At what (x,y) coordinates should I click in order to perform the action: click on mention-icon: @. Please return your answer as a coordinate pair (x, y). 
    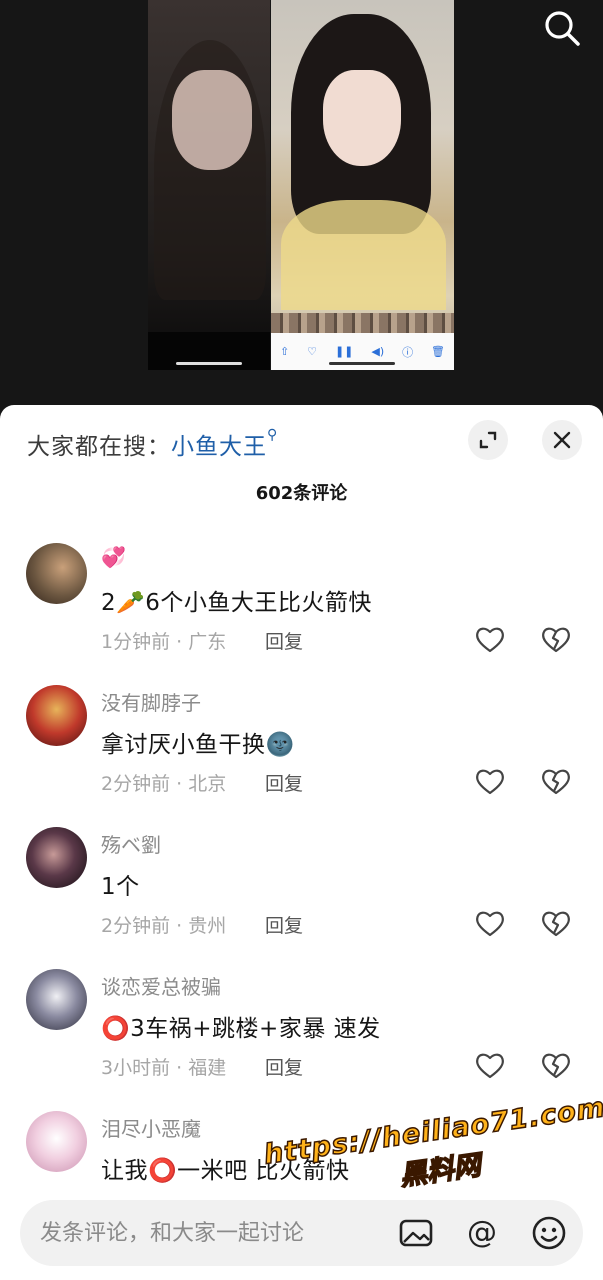
    Looking at the image, I should click on (482, 1233).